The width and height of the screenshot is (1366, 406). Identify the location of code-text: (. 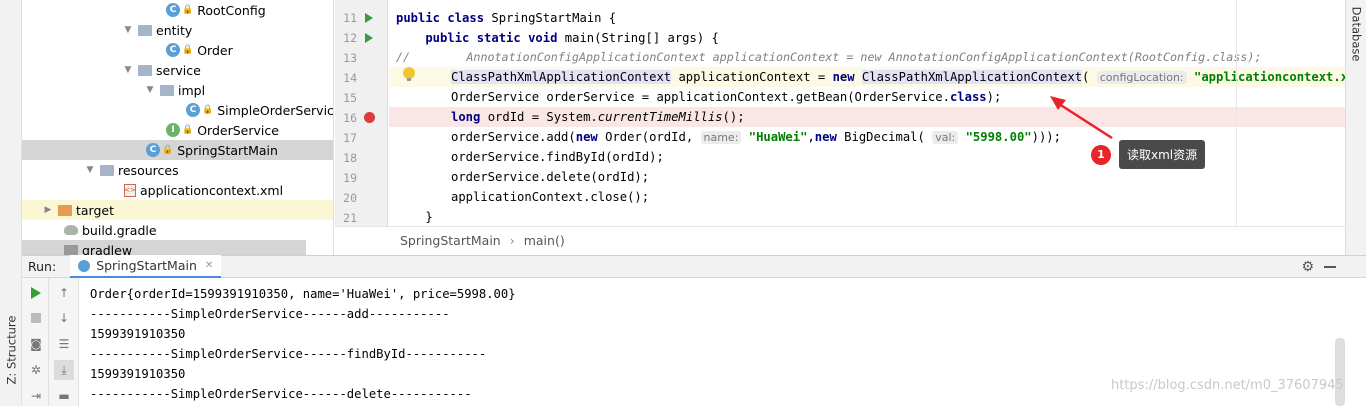
(1086, 77).